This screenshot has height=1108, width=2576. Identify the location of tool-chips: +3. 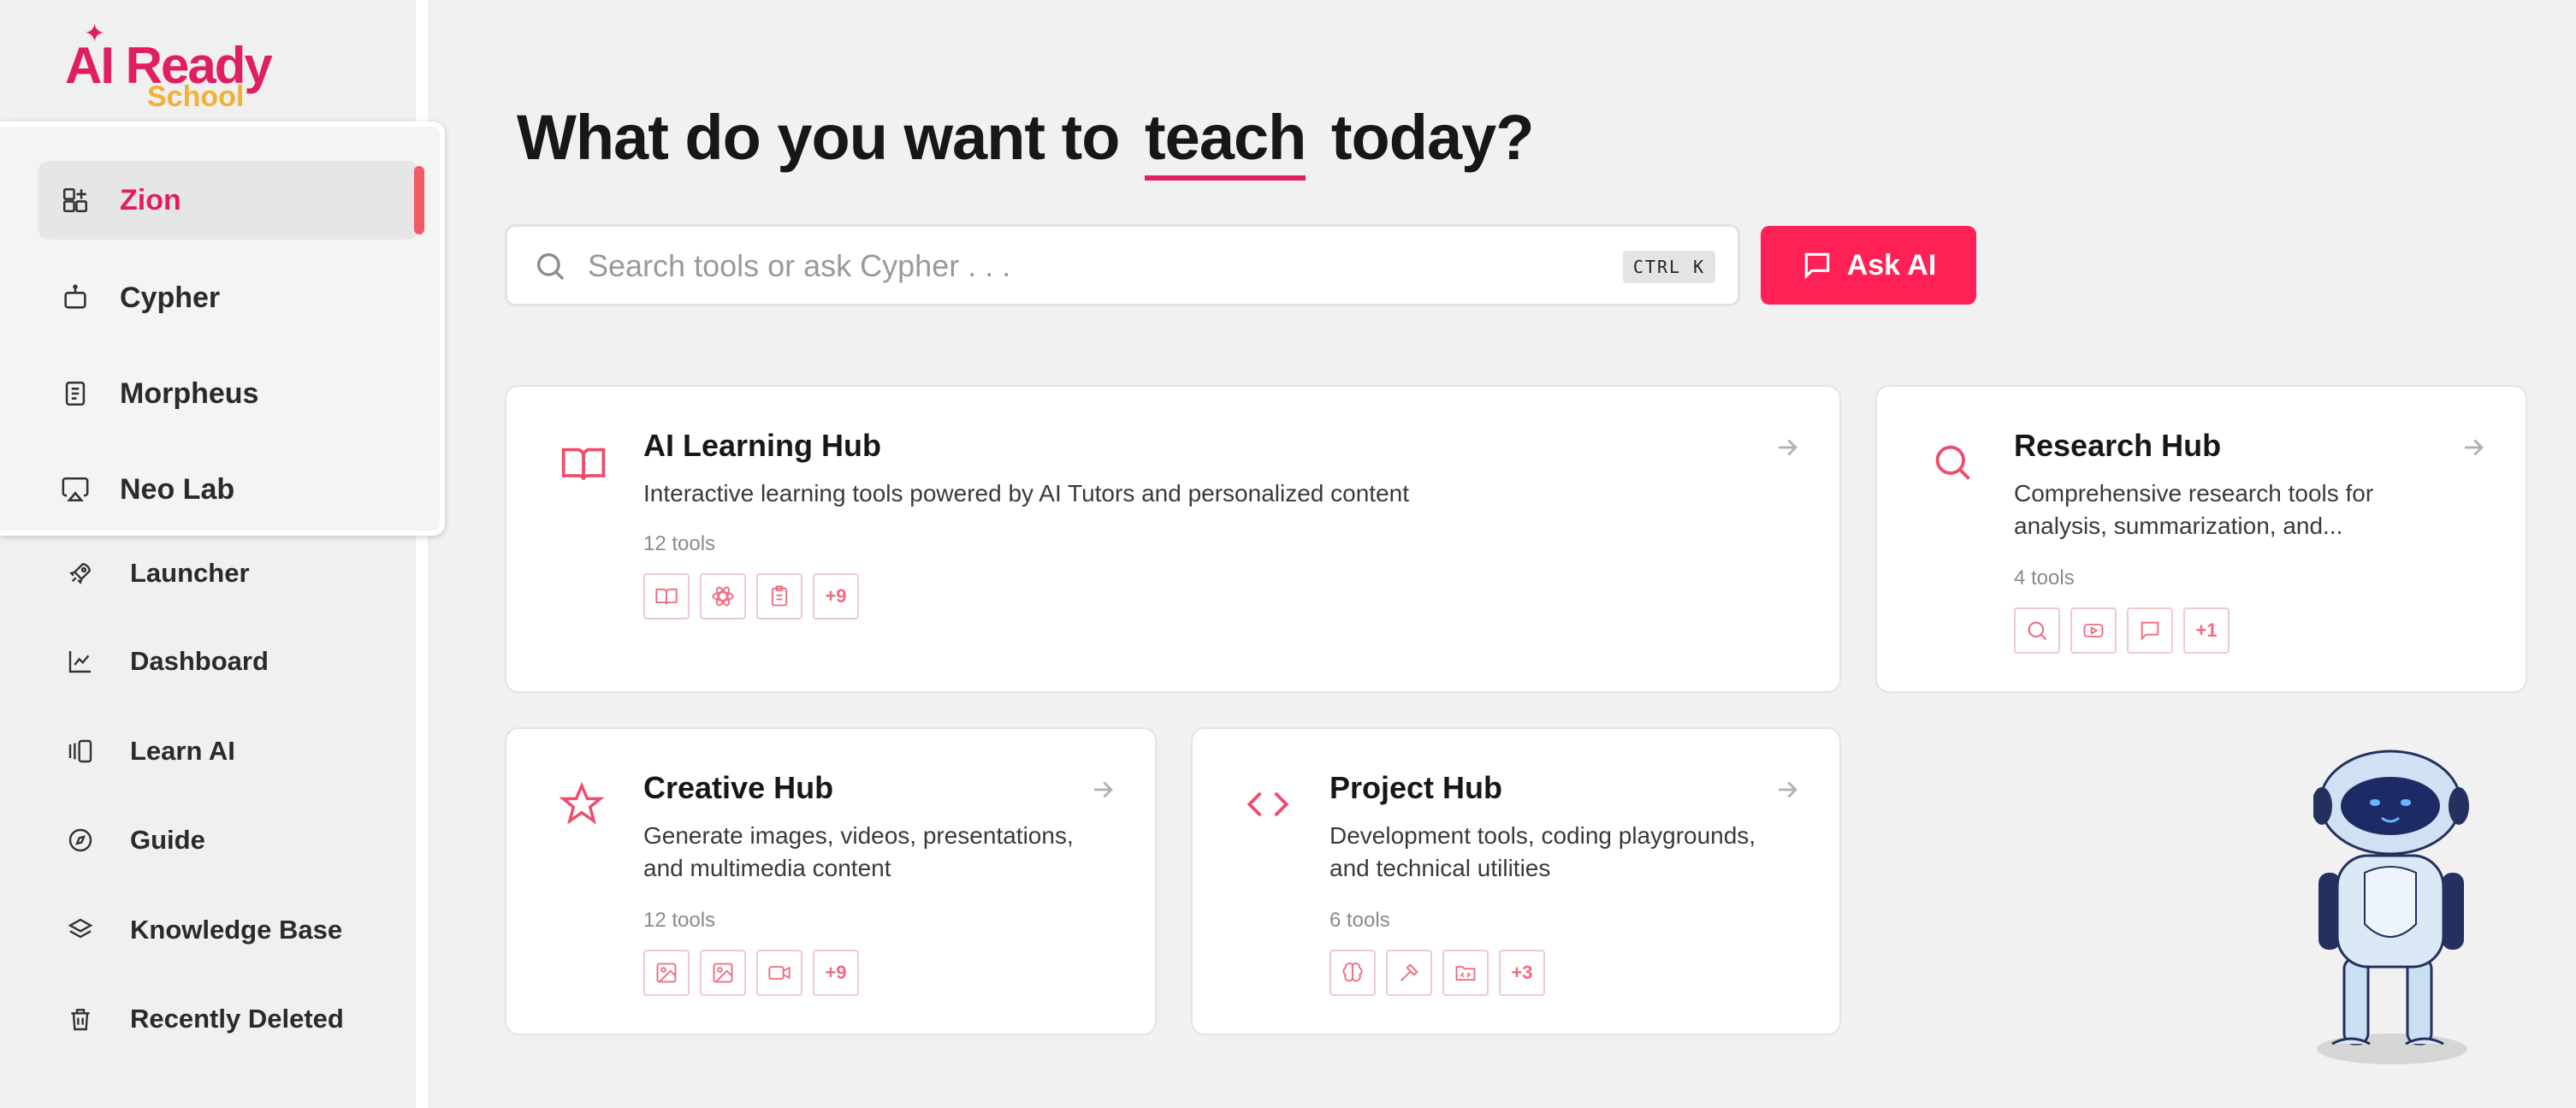
(1437, 973).